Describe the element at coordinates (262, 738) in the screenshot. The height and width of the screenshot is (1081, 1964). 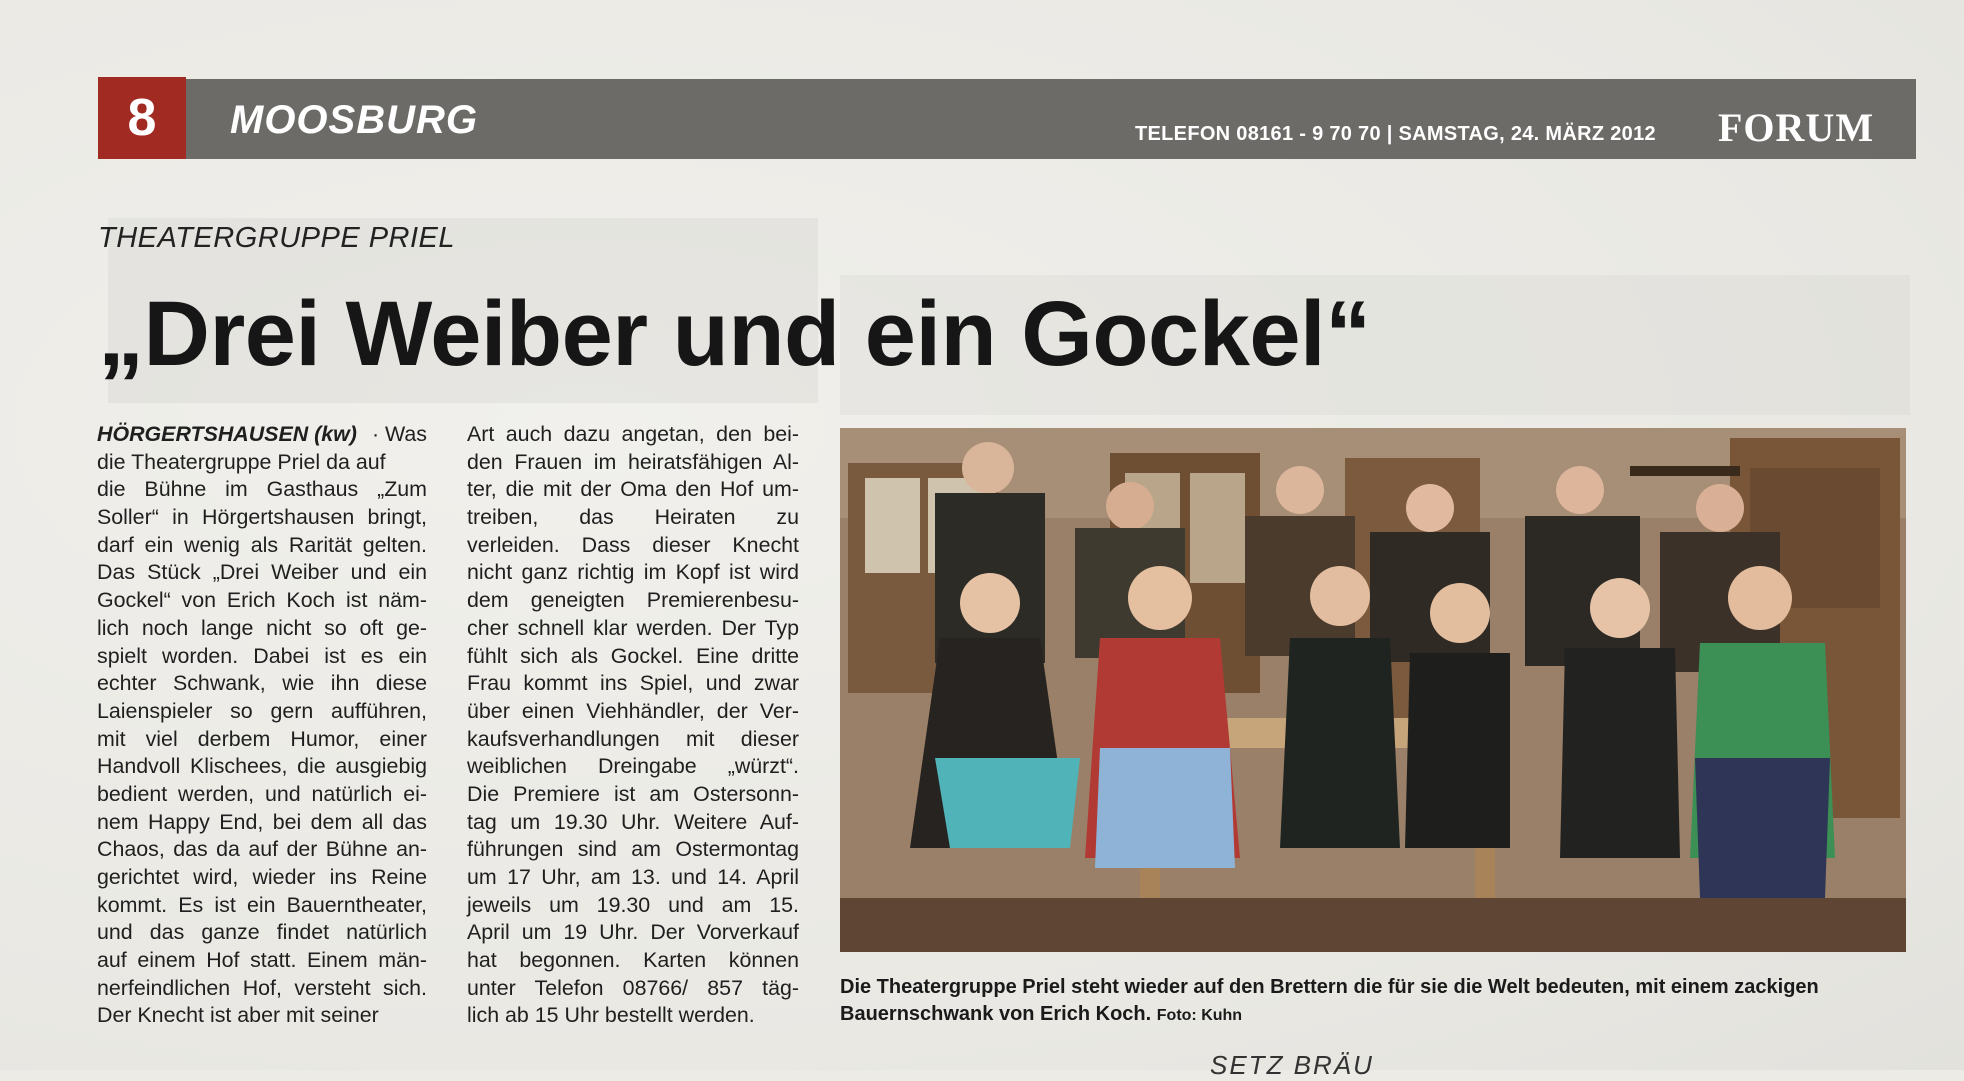
I see `text-line: mit viel derbem Humor, einer` at that location.